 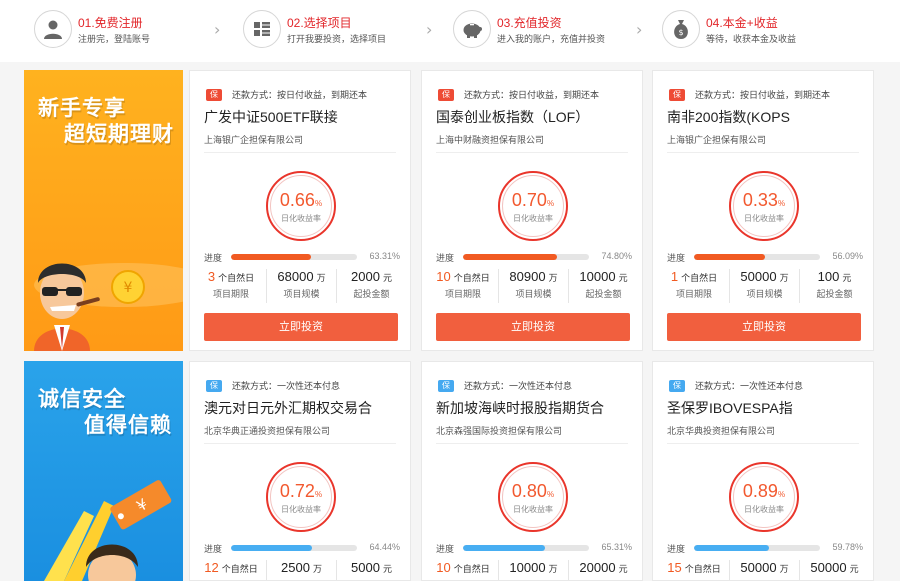 What do you see at coordinates (301, 200) in the screenshot?
I see `daily-rate: 0.66%` at bounding box center [301, 200].